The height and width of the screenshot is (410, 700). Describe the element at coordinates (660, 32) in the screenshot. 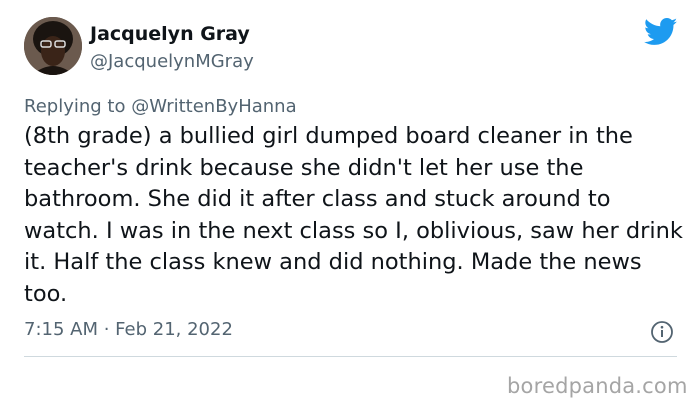

I see `twitter-bird-icon` at that location.